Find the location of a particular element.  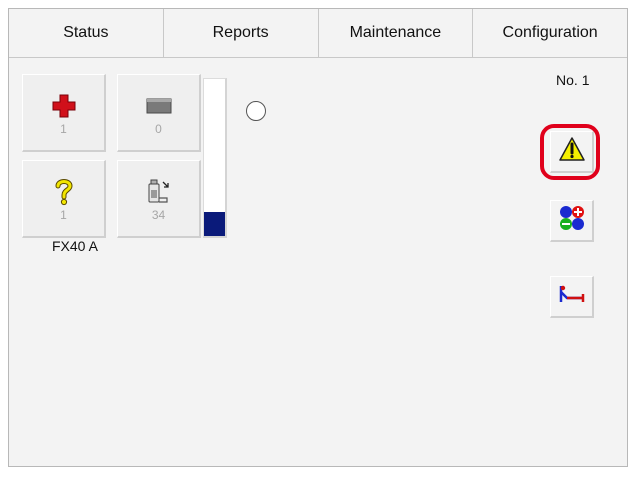

instrument-number: No. 1 is located at coordinates (572, 80).